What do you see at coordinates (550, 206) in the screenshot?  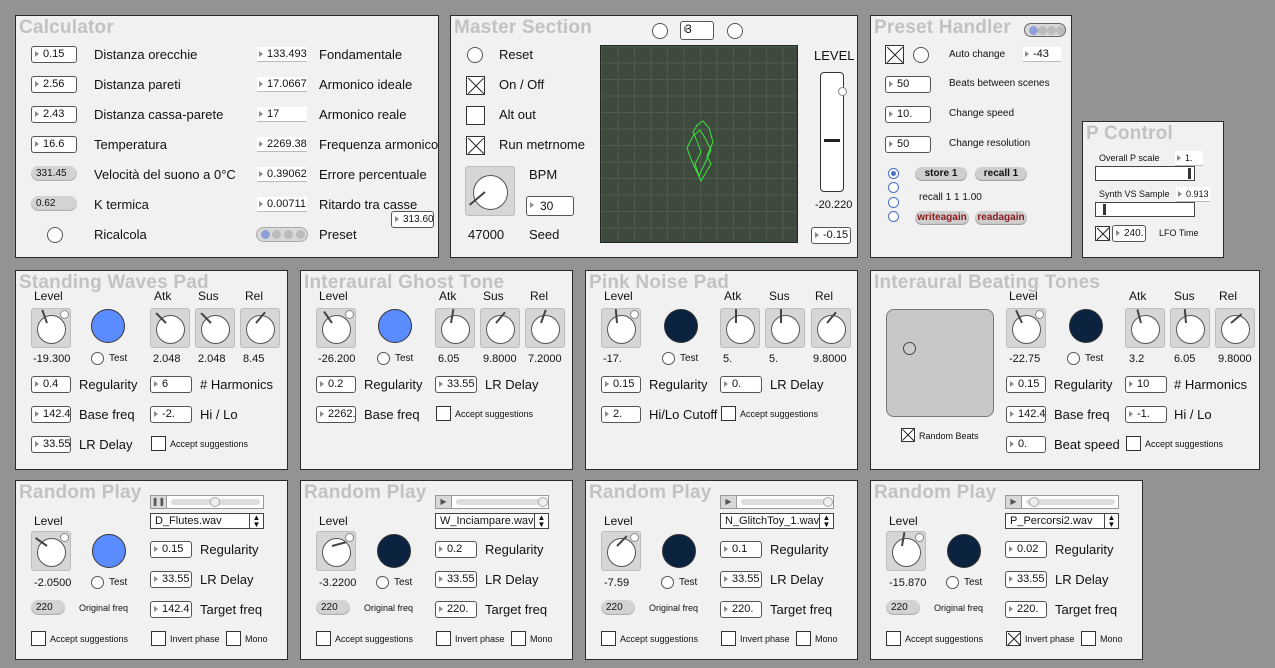 I see `bpm-number: 30` at bounding box center [550, 206].